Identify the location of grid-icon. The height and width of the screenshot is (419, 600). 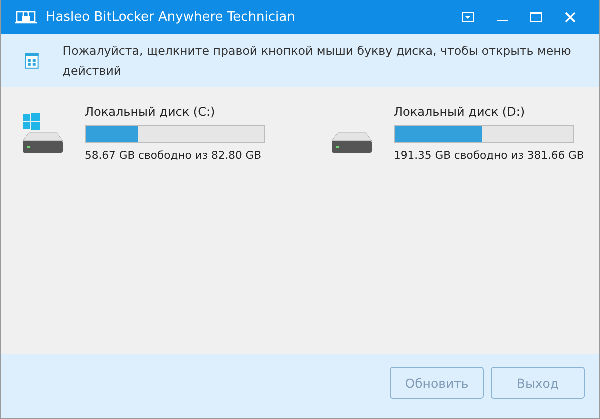
(32, 60).